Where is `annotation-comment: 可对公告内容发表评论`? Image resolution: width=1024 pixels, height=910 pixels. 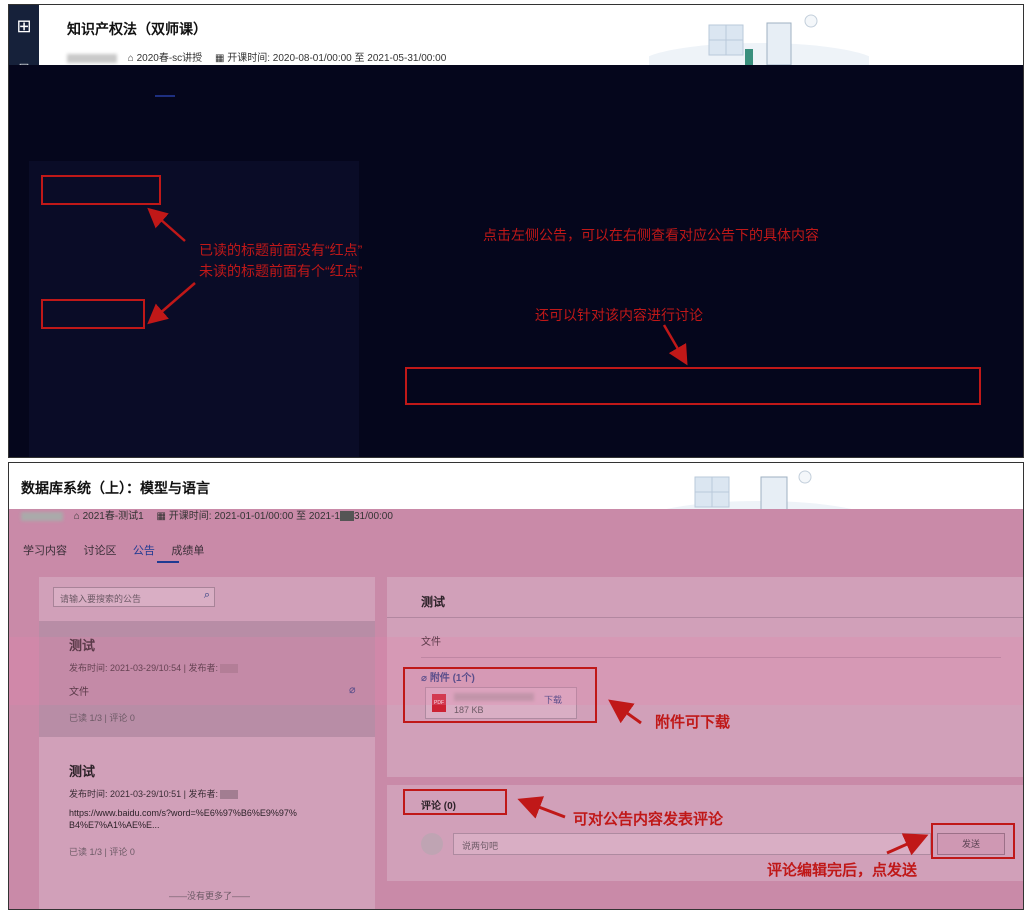
annotation-comment: 可对公告内容发表评论 is located at coordinates (648, 819).